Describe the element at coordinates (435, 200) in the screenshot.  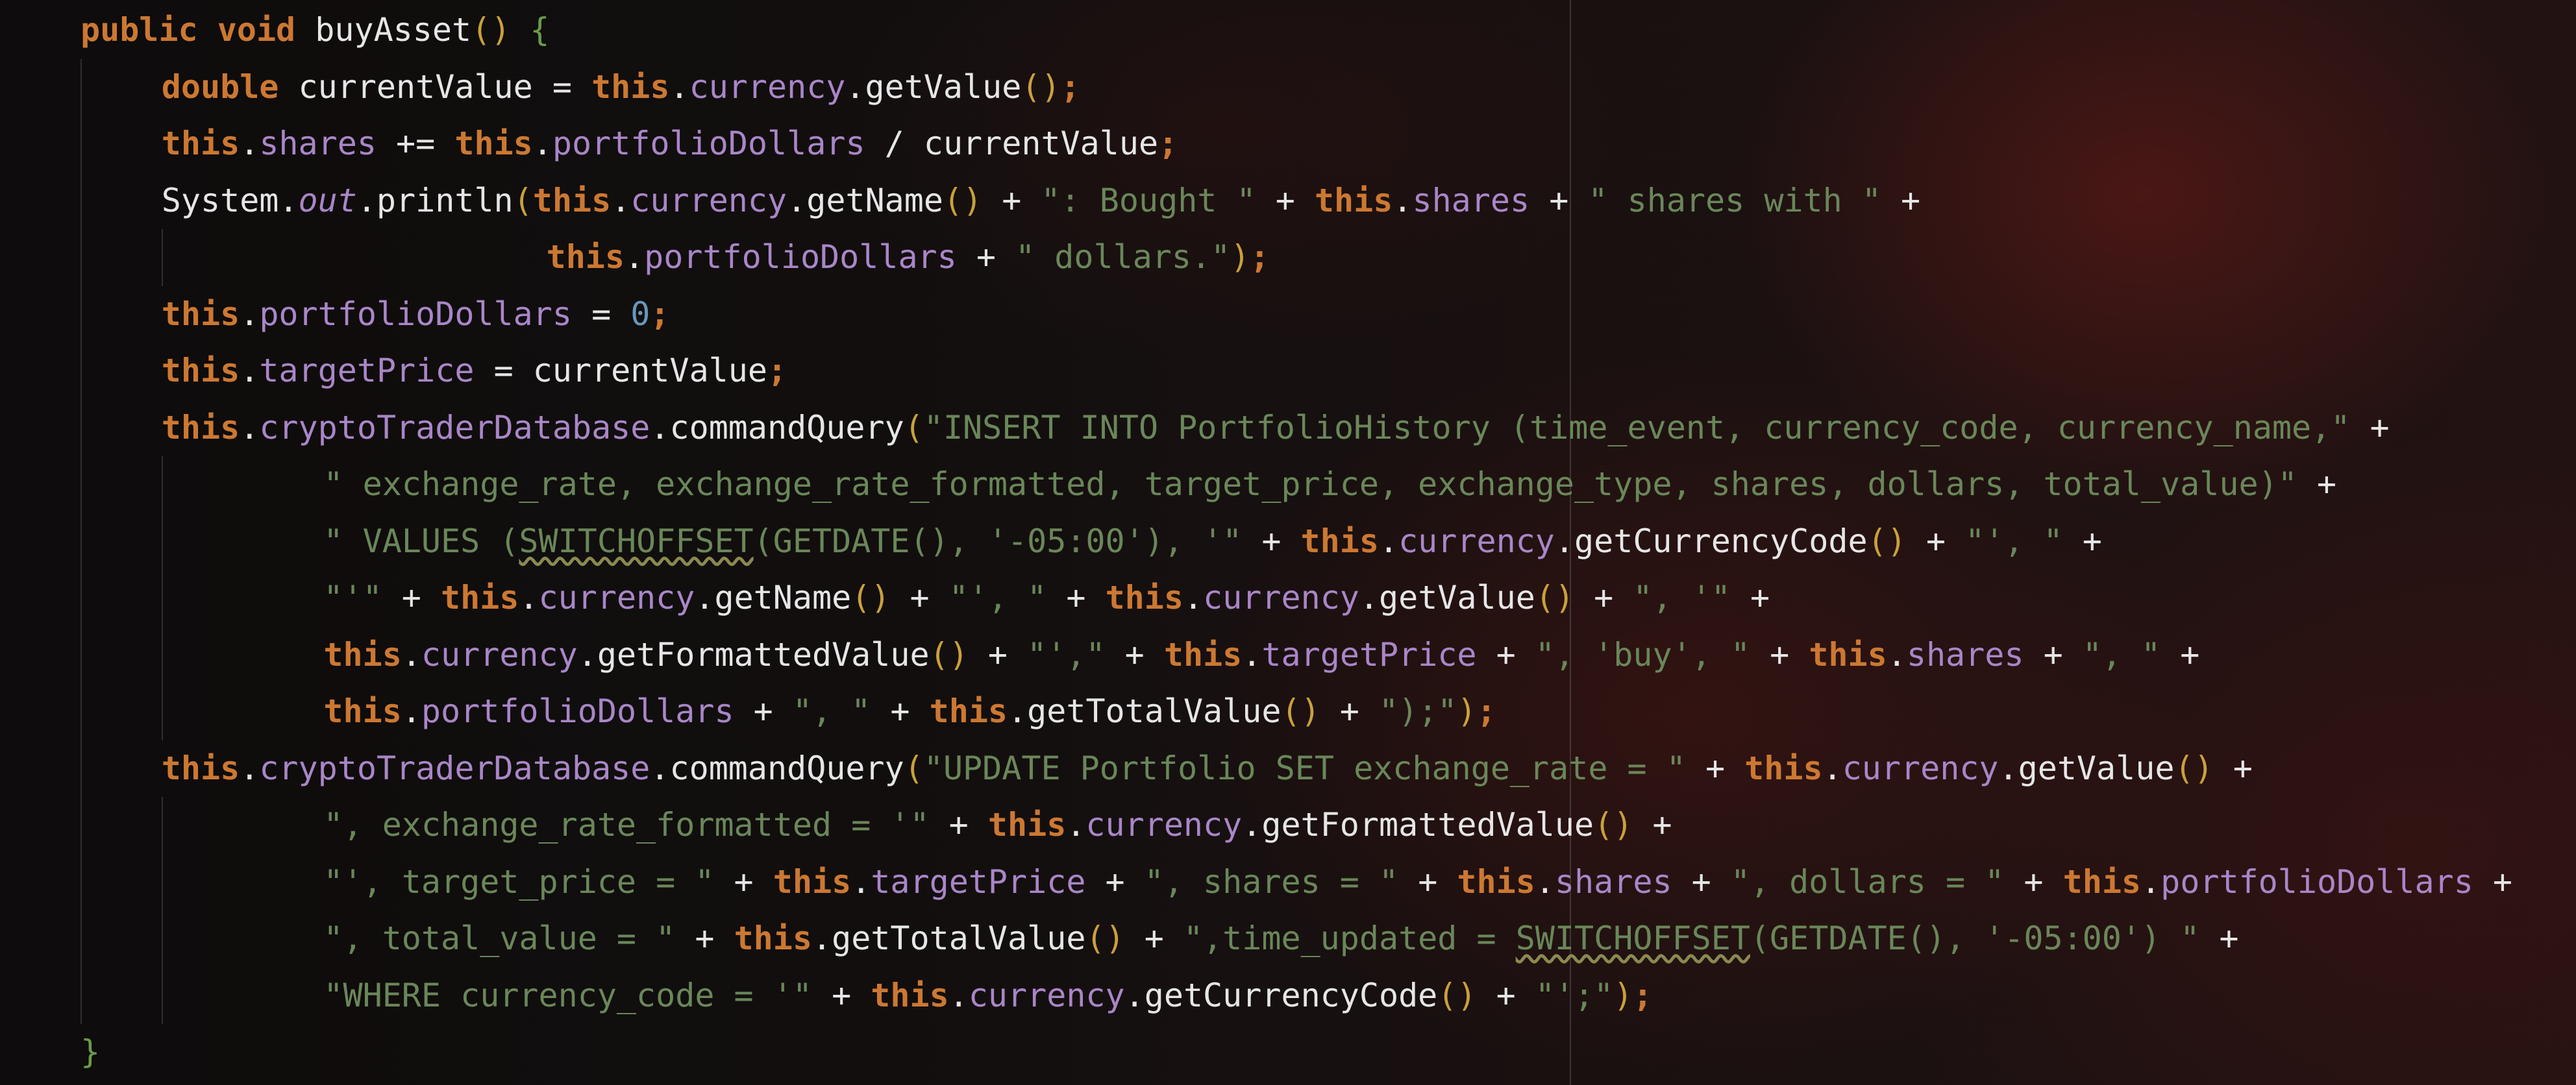
I see `code-token: .println` at that location.